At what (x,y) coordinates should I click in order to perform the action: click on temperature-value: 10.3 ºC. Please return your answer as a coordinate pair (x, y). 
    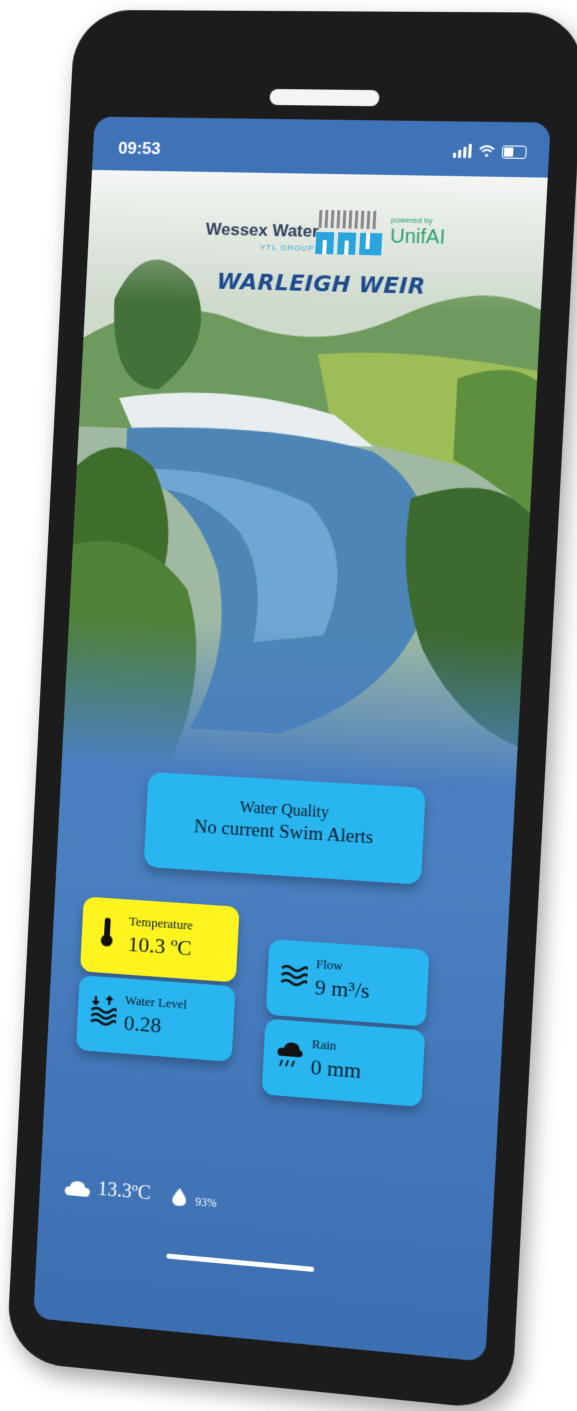
    Looking at the image, I should click on (160, 946).